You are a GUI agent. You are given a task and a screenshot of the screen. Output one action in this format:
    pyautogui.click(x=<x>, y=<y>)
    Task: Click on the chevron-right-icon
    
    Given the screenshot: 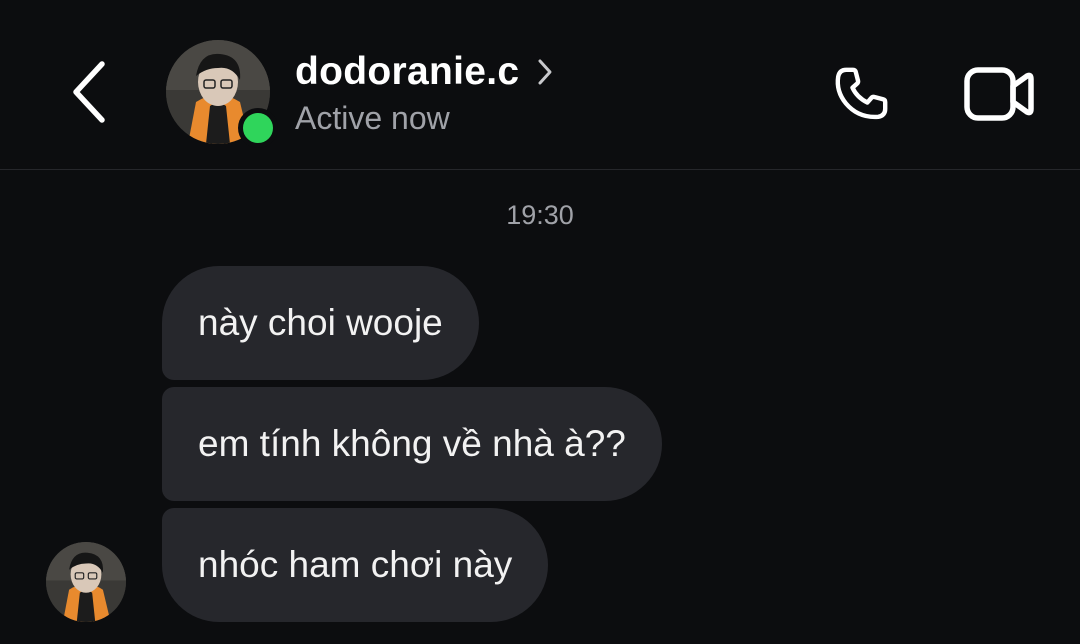 What is the action you would take?
    pyautogui.click(x=545, y=72)
    